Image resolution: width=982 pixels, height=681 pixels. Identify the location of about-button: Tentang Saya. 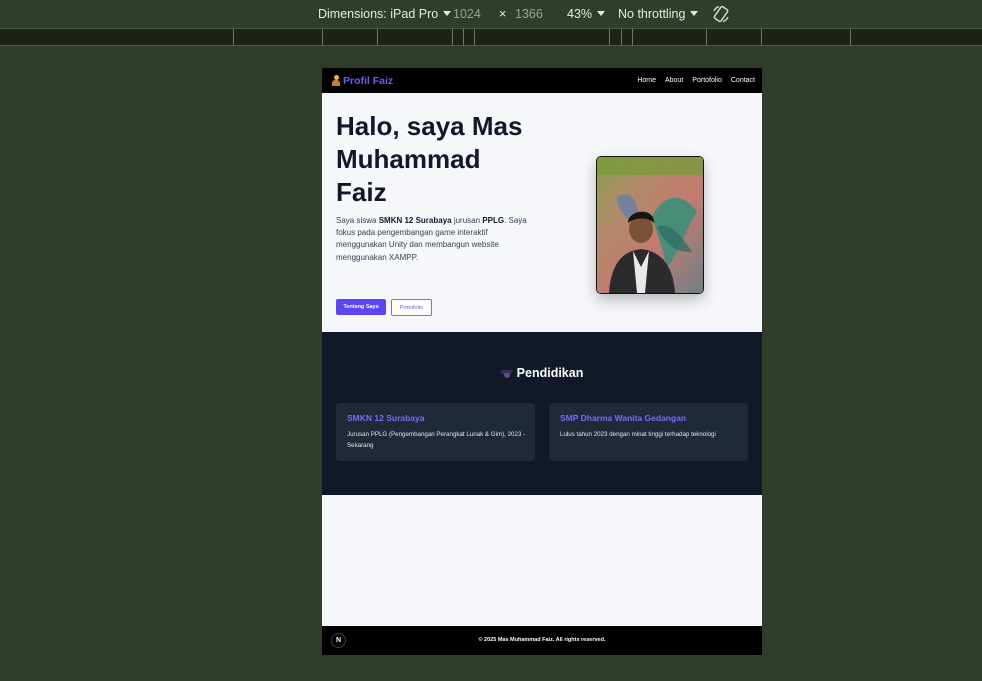
(361, 307).